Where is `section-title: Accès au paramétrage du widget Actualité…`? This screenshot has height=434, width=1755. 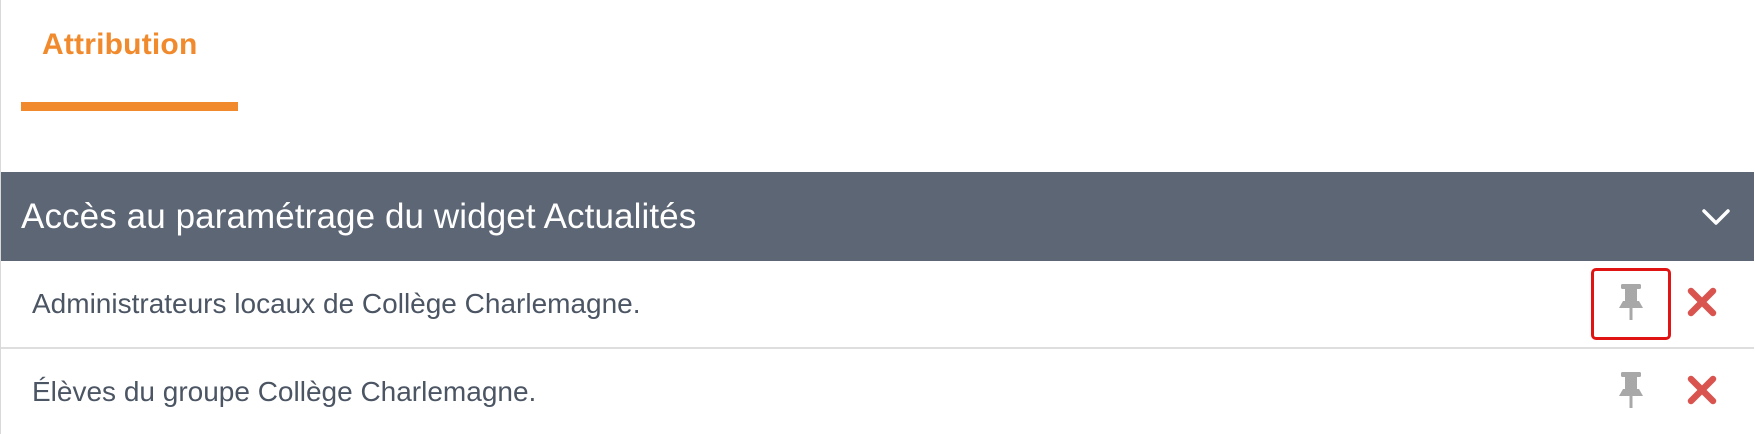 section-title: Accès au paramétrage du widget Actualité… is located at coordinates (359, 216).